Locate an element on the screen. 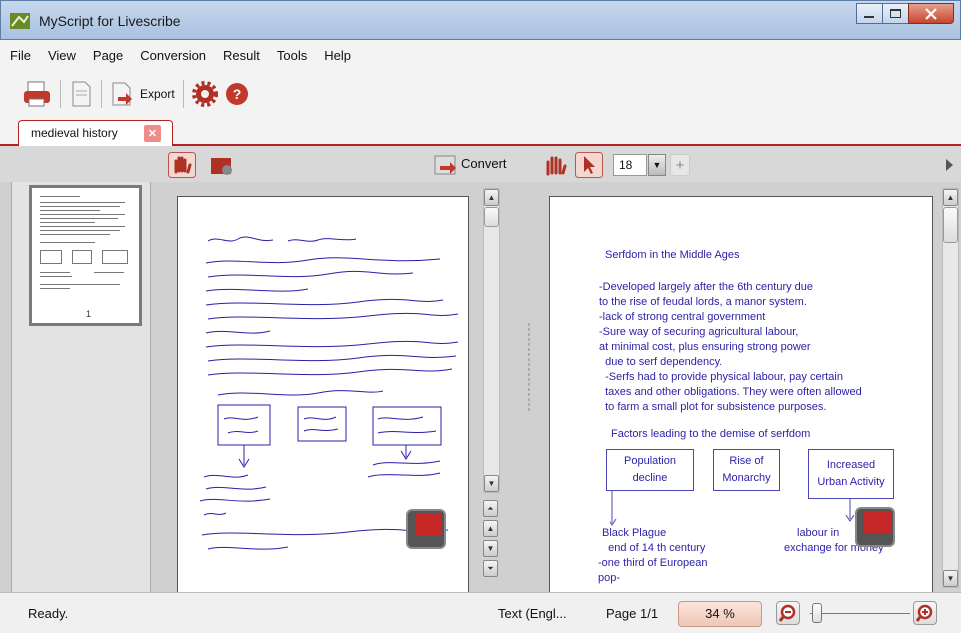 This screenshot has width=961, height=633. menu-tools: Tools is located at coordinates (292, 55).